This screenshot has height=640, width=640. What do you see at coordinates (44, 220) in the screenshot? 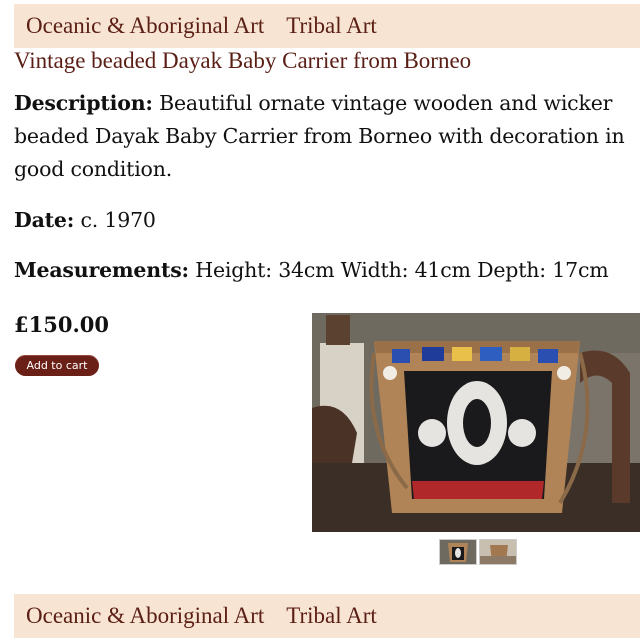
I see `date-label: Date:` at bounding box center [44, 220].